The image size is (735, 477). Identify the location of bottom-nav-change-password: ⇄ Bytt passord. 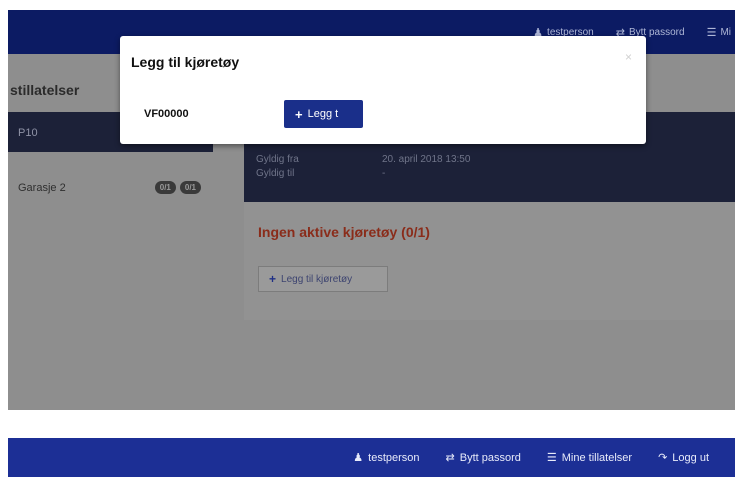
(483, 458).